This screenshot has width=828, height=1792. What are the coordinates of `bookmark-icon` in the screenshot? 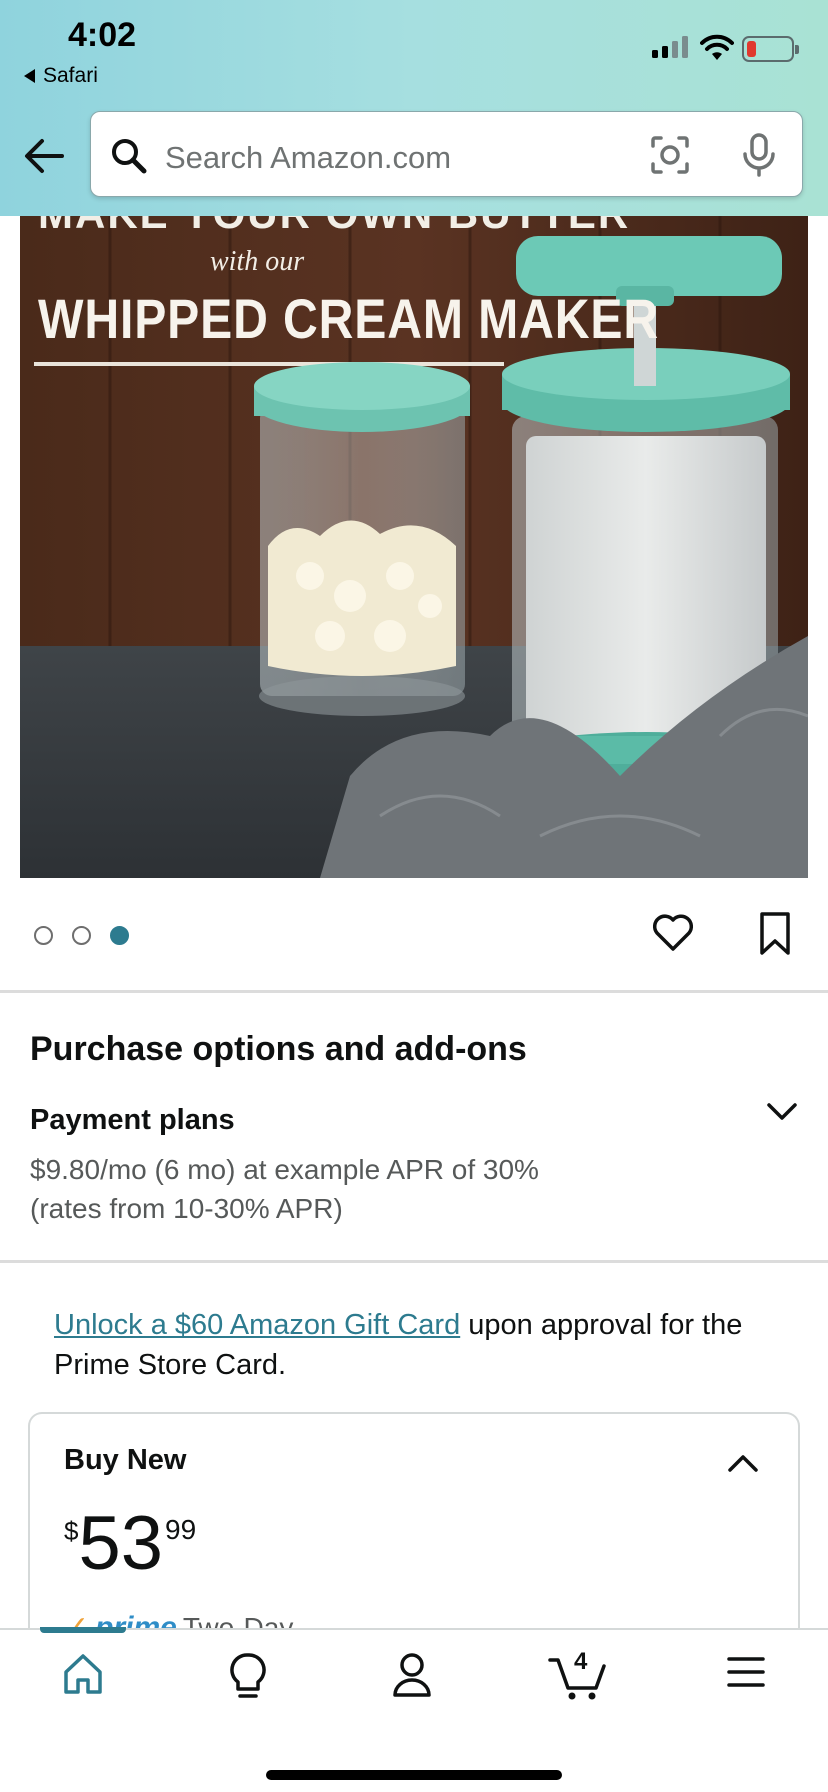 It's located at (775, 934).